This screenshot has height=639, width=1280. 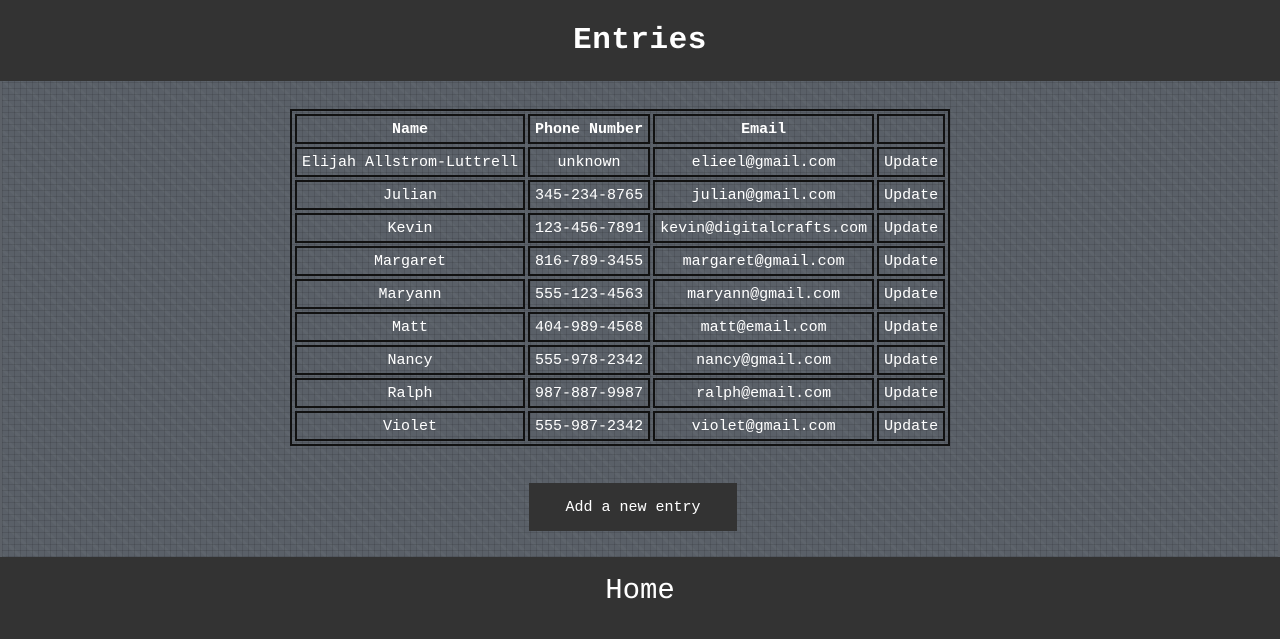 What do you see at coordinates (764, 426) in the screenshot?
I see `cell-email: violet@gmail.com` at bounding box center [764, 426].